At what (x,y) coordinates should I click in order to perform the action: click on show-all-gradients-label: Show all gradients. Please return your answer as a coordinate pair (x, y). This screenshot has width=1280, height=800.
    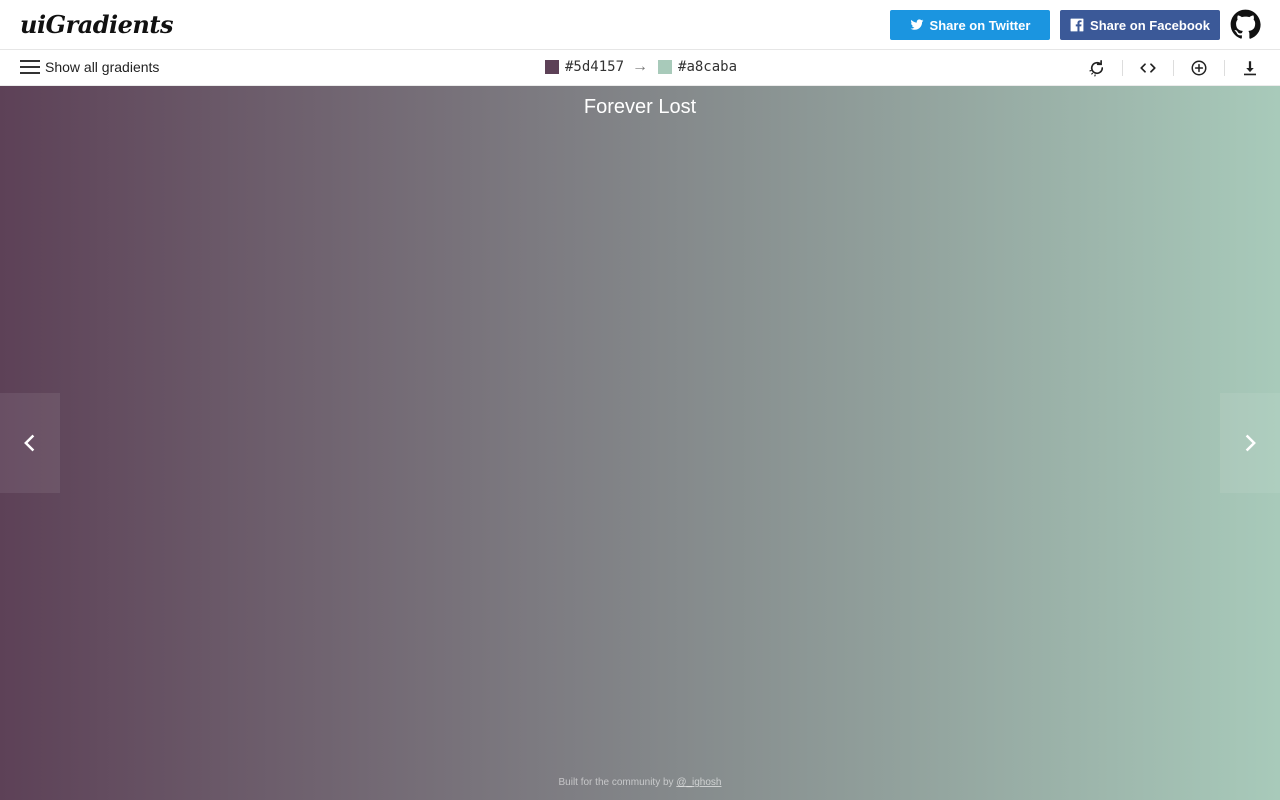
    Looking at the image, I should click on (102, 67).